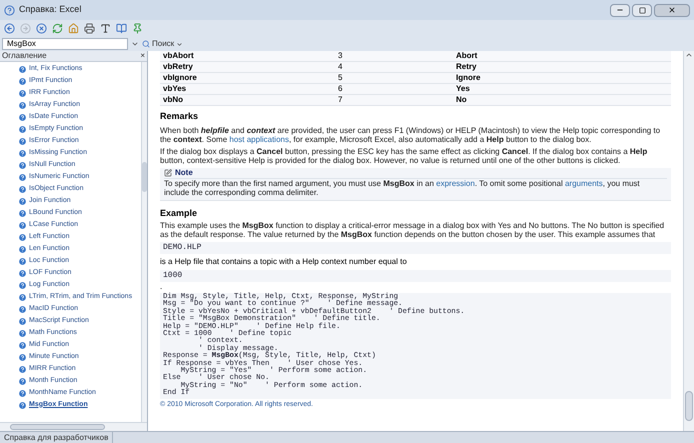 This screenshot has height=443, width=694. I want to click on maximize-button, so click(642, 10).